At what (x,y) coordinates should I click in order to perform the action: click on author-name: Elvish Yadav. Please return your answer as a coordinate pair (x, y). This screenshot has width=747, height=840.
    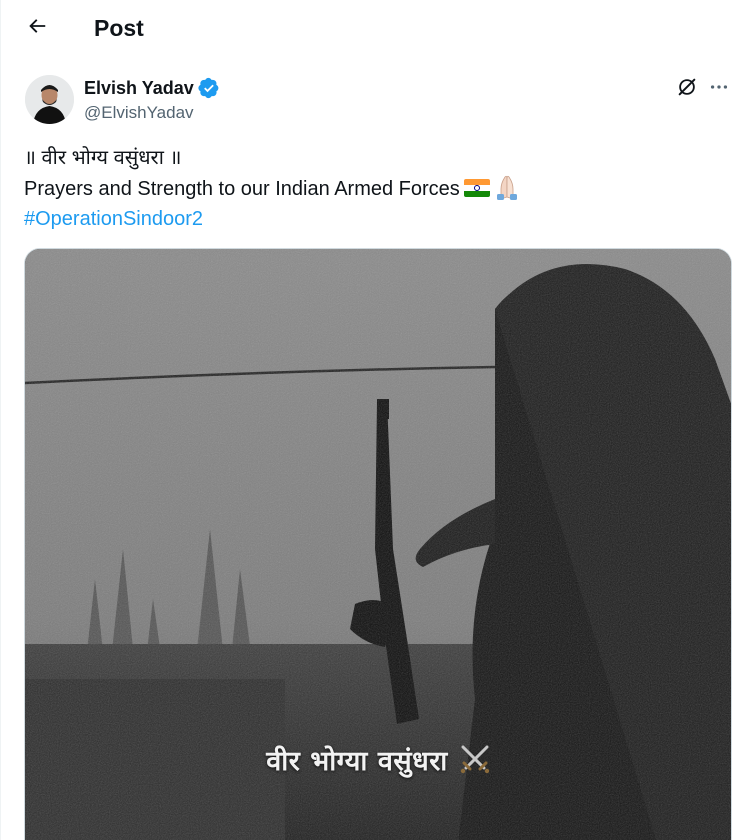
    Looking at the image, I should click on (152, 88).